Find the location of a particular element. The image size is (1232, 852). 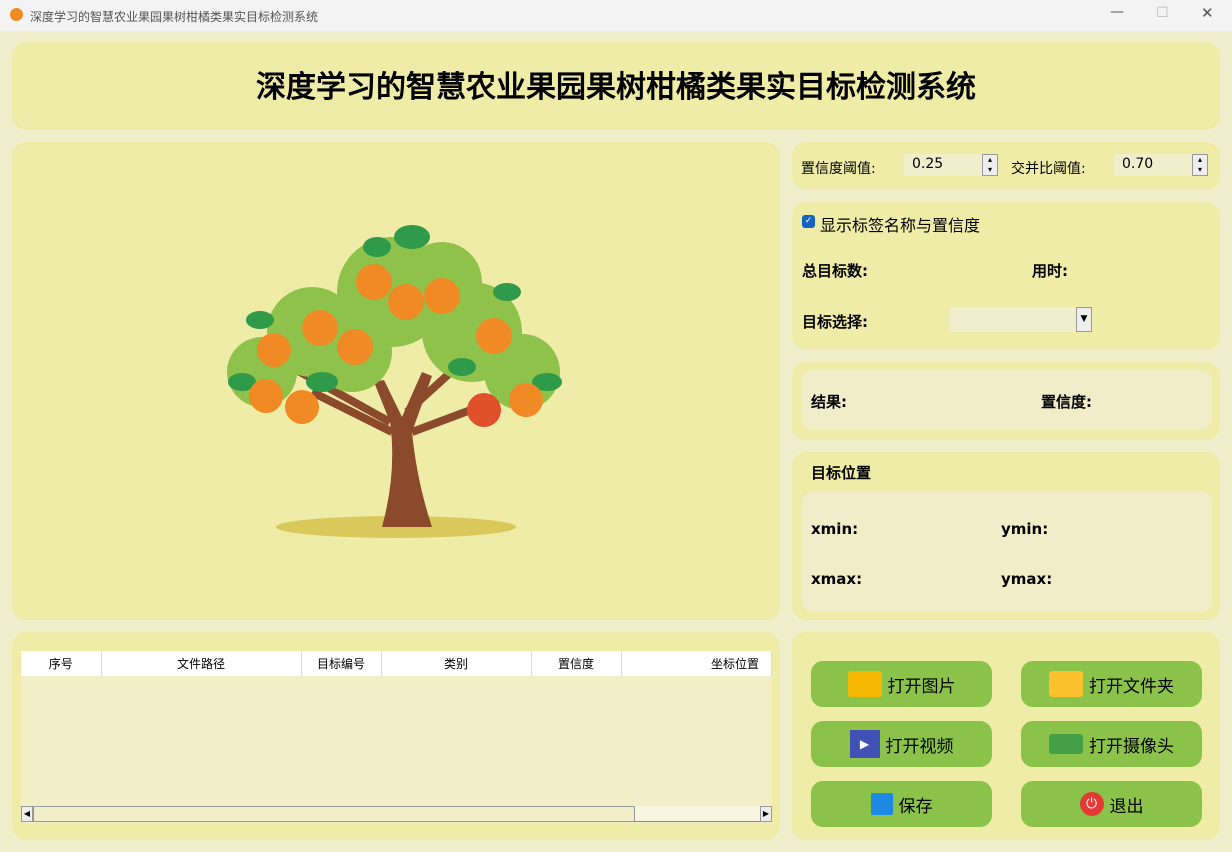

show-labels-label: 显示标签名称与置信度 is located at coordinates (900, 225).